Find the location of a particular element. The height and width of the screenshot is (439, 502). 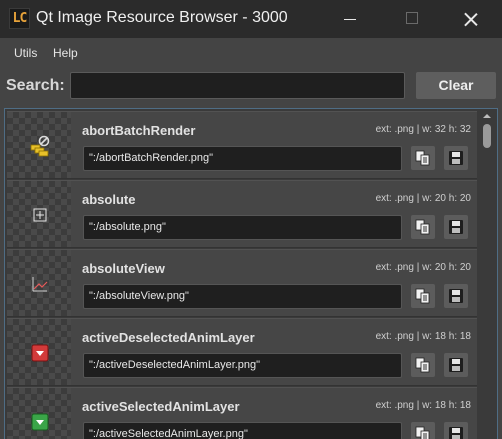

resource-path-field: ":/activeDeselectedAnimLayer.png" is located at coordinates (242, 365).